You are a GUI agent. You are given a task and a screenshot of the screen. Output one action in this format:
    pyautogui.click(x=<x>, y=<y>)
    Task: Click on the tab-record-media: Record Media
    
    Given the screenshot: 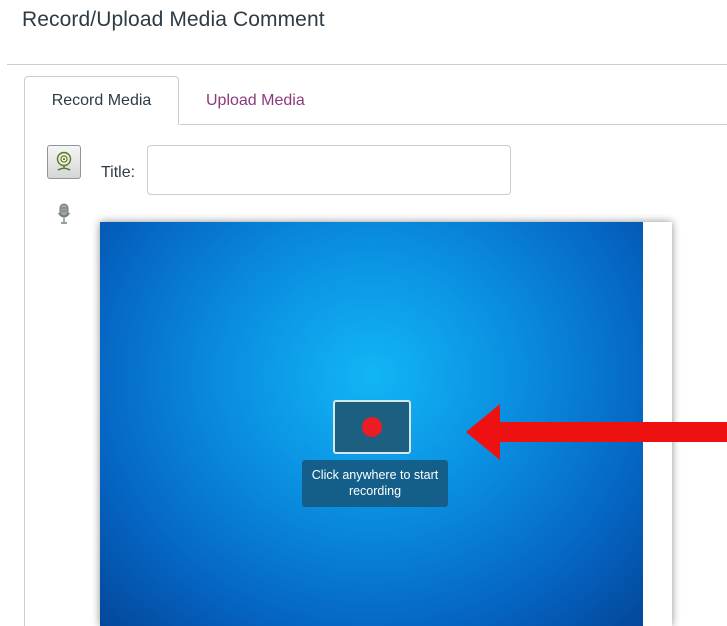 What is the action you would take?
    pyautogui.click(x=101, y=100)
    